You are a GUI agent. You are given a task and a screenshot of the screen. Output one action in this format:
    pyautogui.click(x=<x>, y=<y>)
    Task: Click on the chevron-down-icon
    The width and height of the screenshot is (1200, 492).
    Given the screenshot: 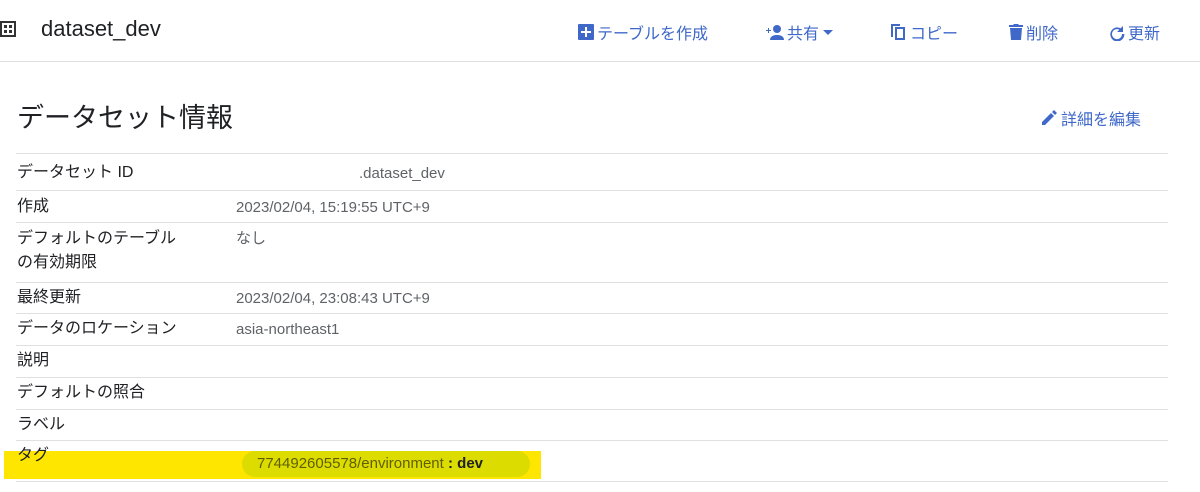 What is the action you would take?
    pyautogui.click(x=828, y=32)
    